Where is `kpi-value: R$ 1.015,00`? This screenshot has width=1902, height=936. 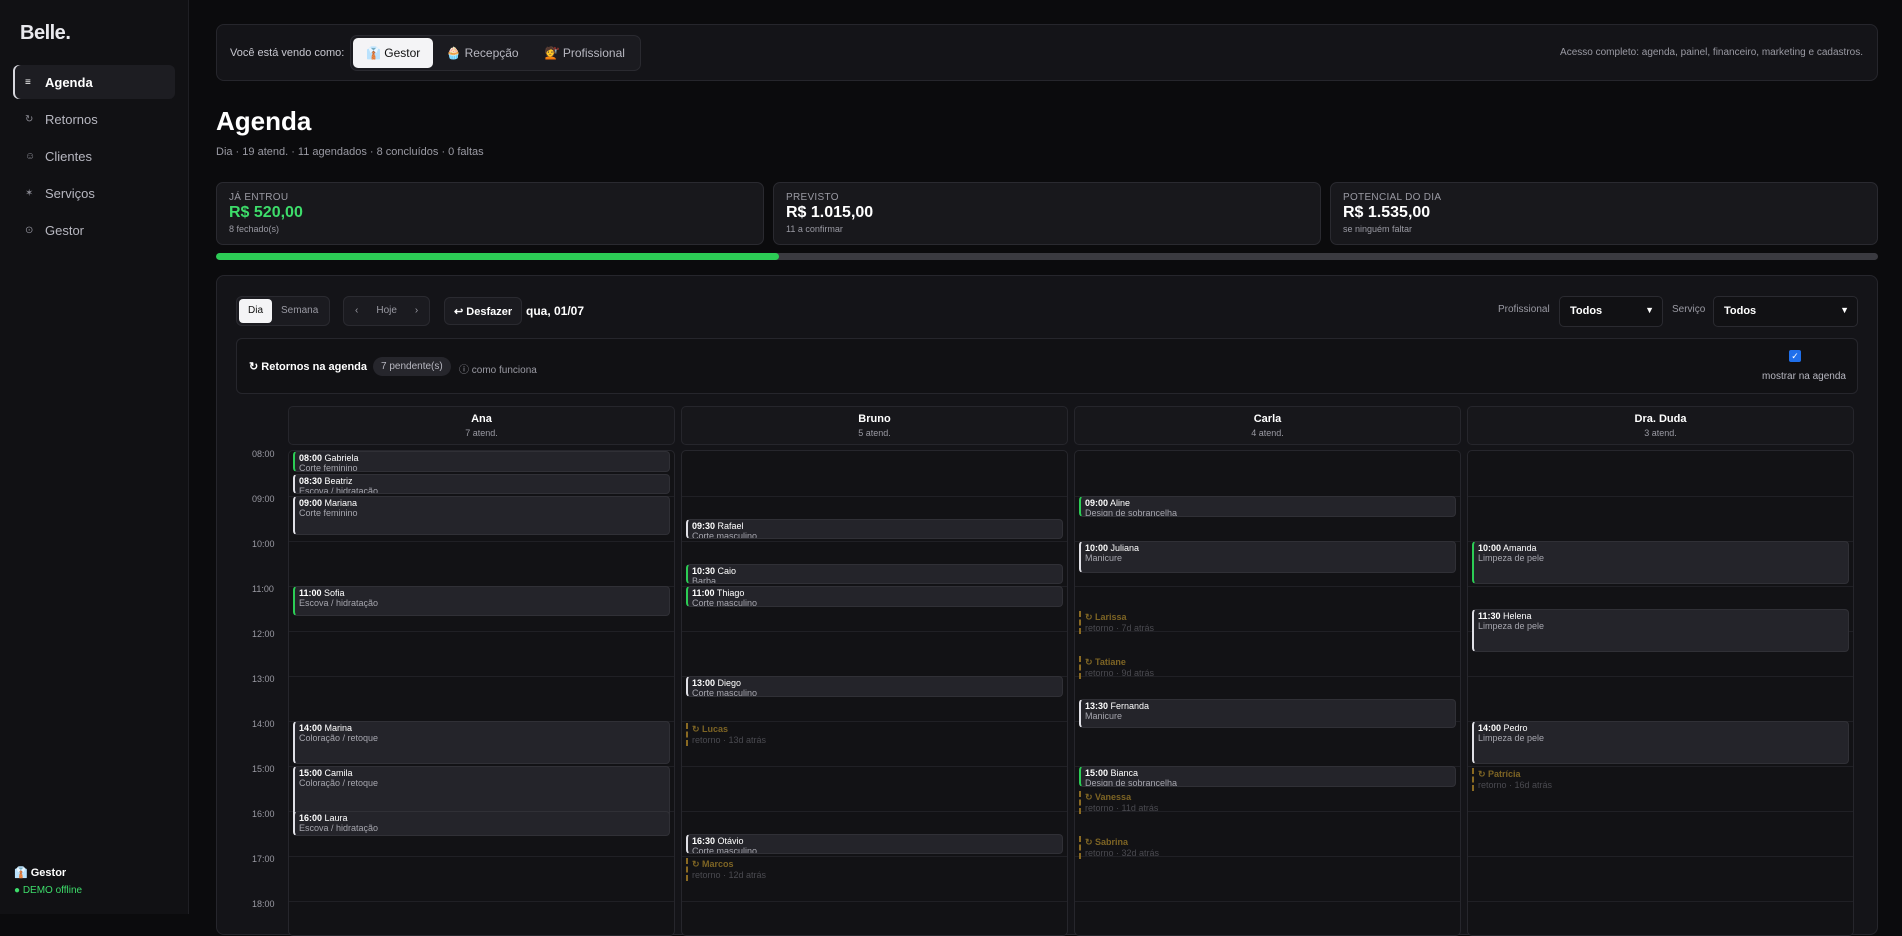 kpi-value: R$ 1.015,00 is located at coordinates (830, 212).